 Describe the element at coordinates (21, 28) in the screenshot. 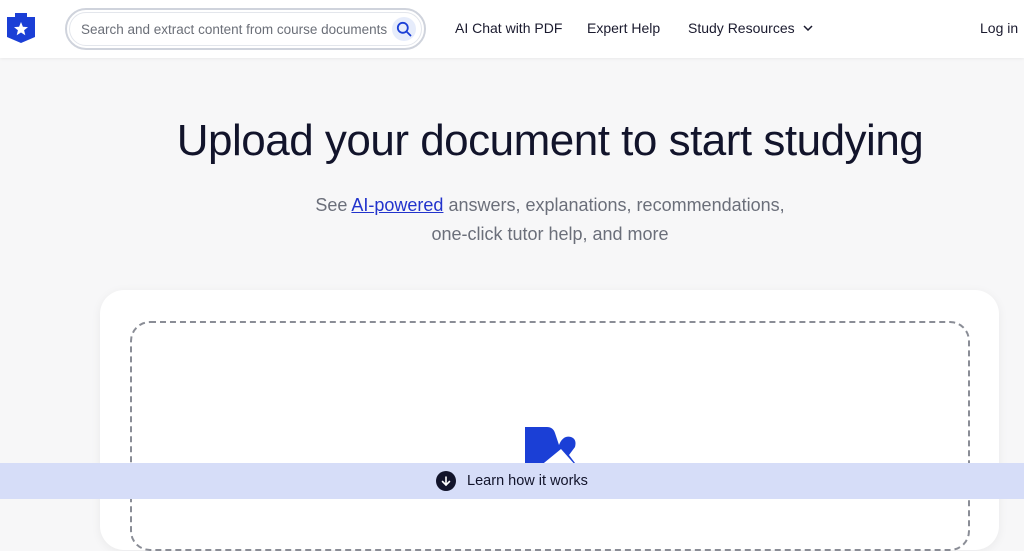

I see `brand-logo-icon` at that location.